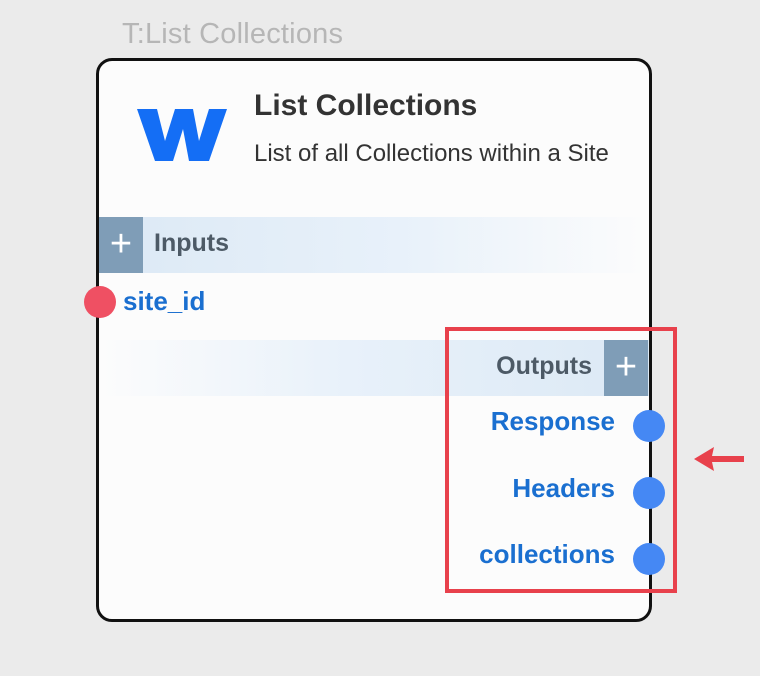  I want to click on inputs-section-label: Inputs, so click(191, 243).